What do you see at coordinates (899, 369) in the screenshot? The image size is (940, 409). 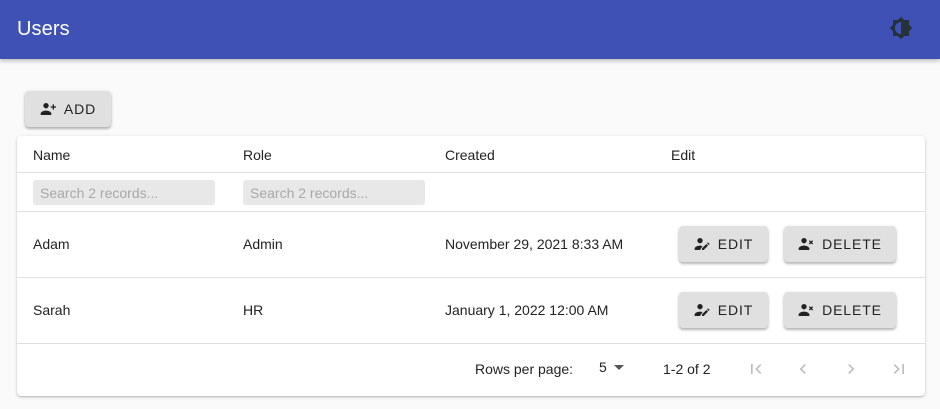 I see `last-page-icon` at bounding box center [899, 369].